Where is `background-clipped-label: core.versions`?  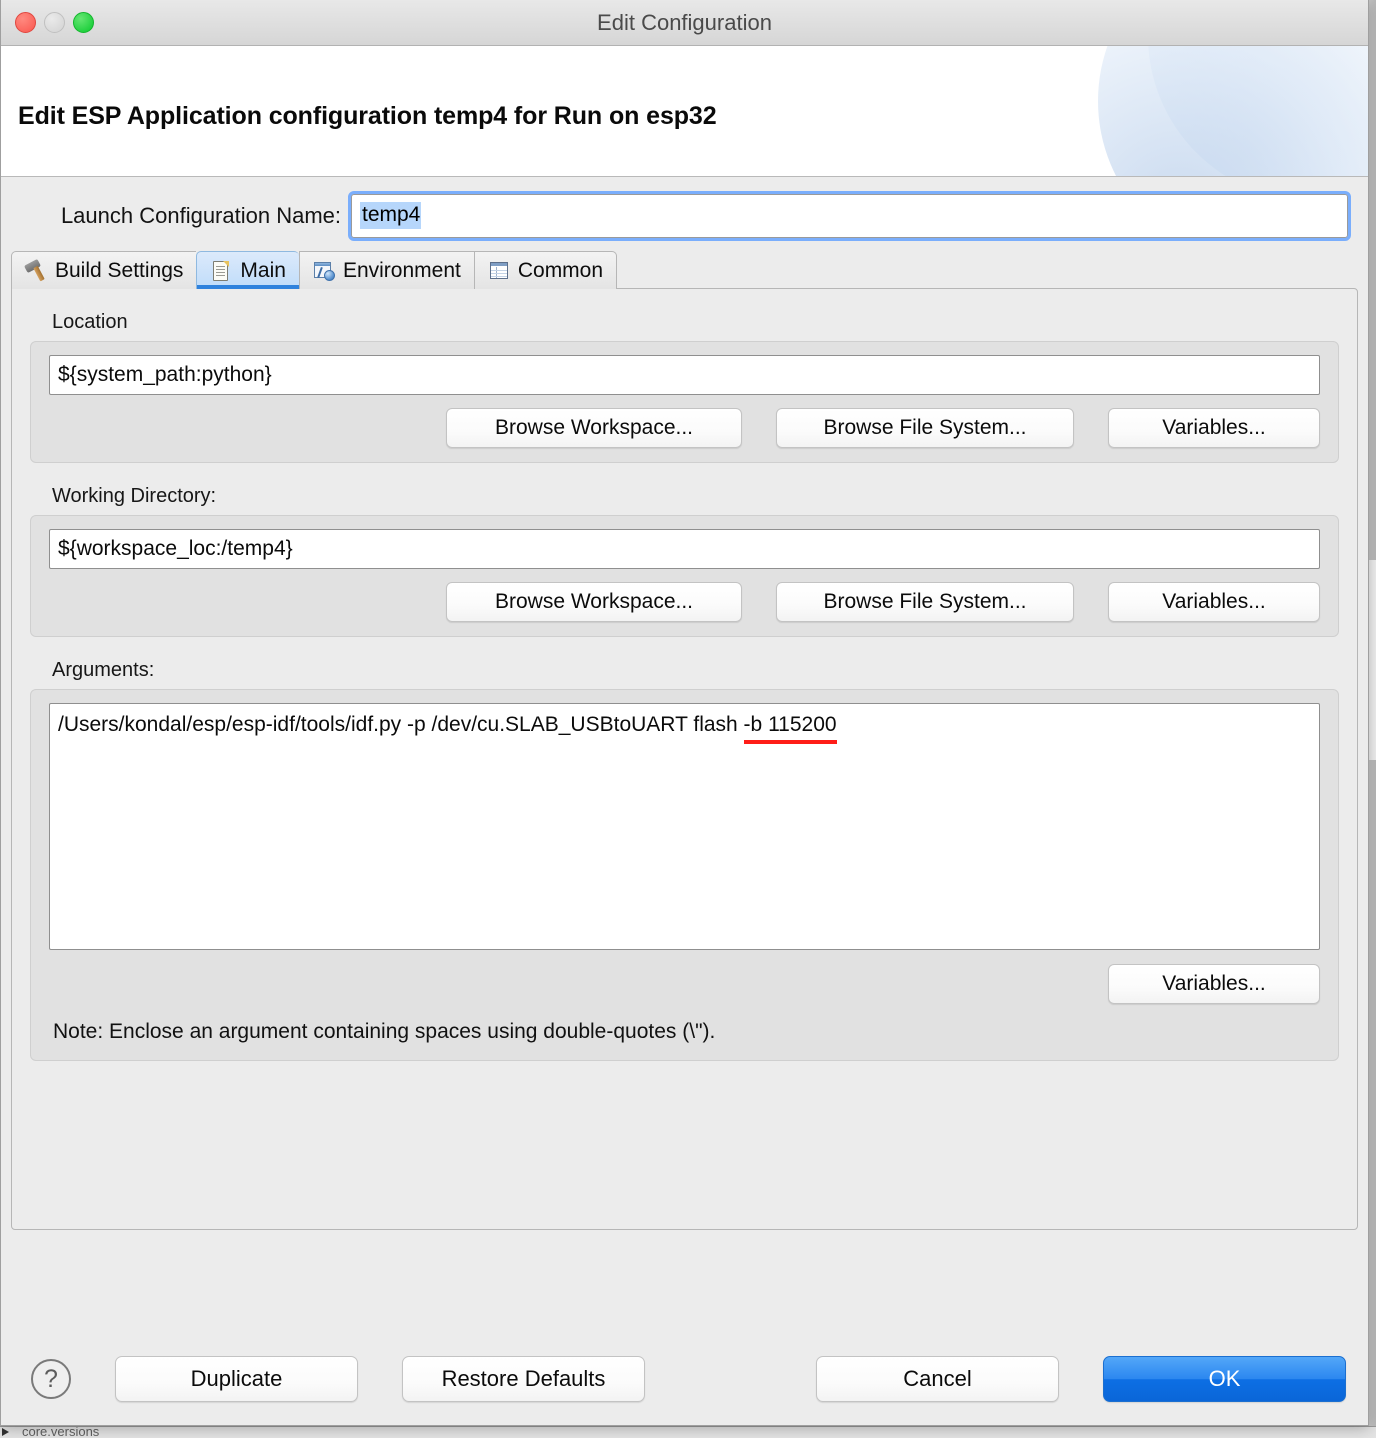 background-clipped-label: core.versions is located at coordinates (61, 1432).